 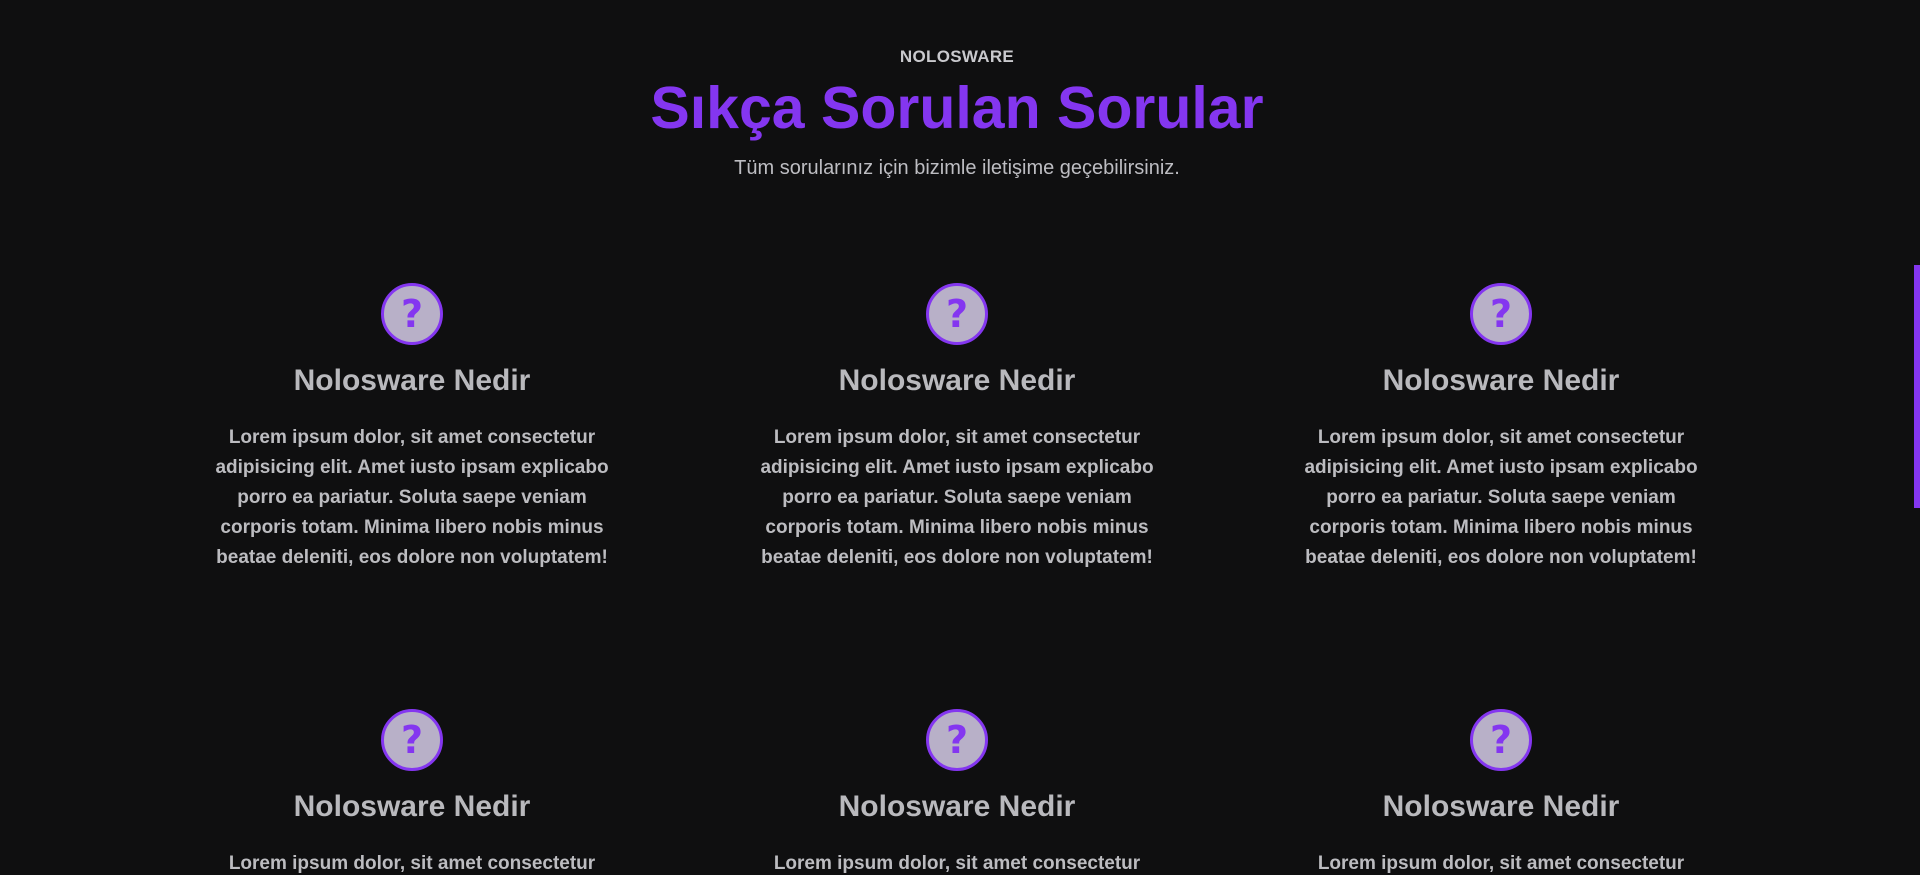 I want to click on section-eyebrow: NOLOSWARE, so click(x=957, y=56).